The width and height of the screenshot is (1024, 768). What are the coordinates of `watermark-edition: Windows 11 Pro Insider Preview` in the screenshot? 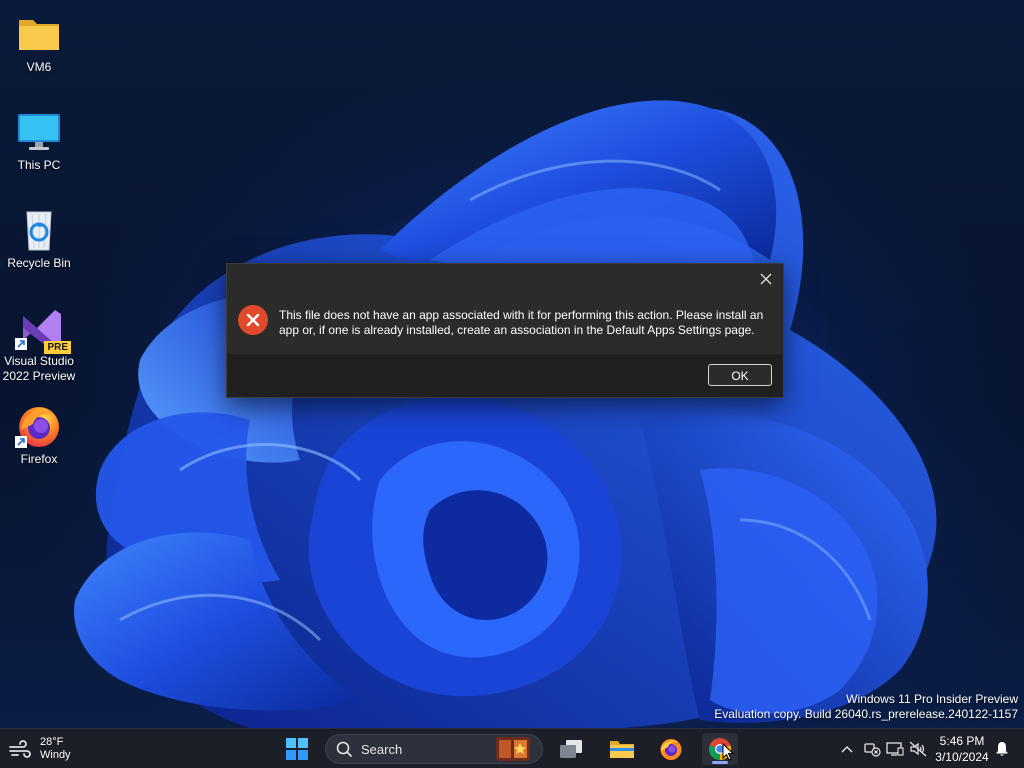 It's located at (932, 699).